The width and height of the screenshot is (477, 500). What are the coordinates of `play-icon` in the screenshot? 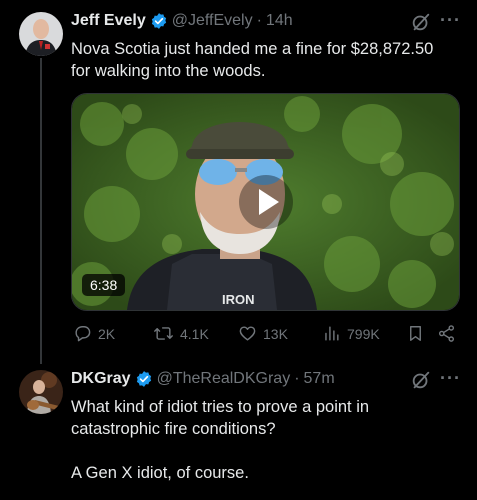 It's located at (265, 202).